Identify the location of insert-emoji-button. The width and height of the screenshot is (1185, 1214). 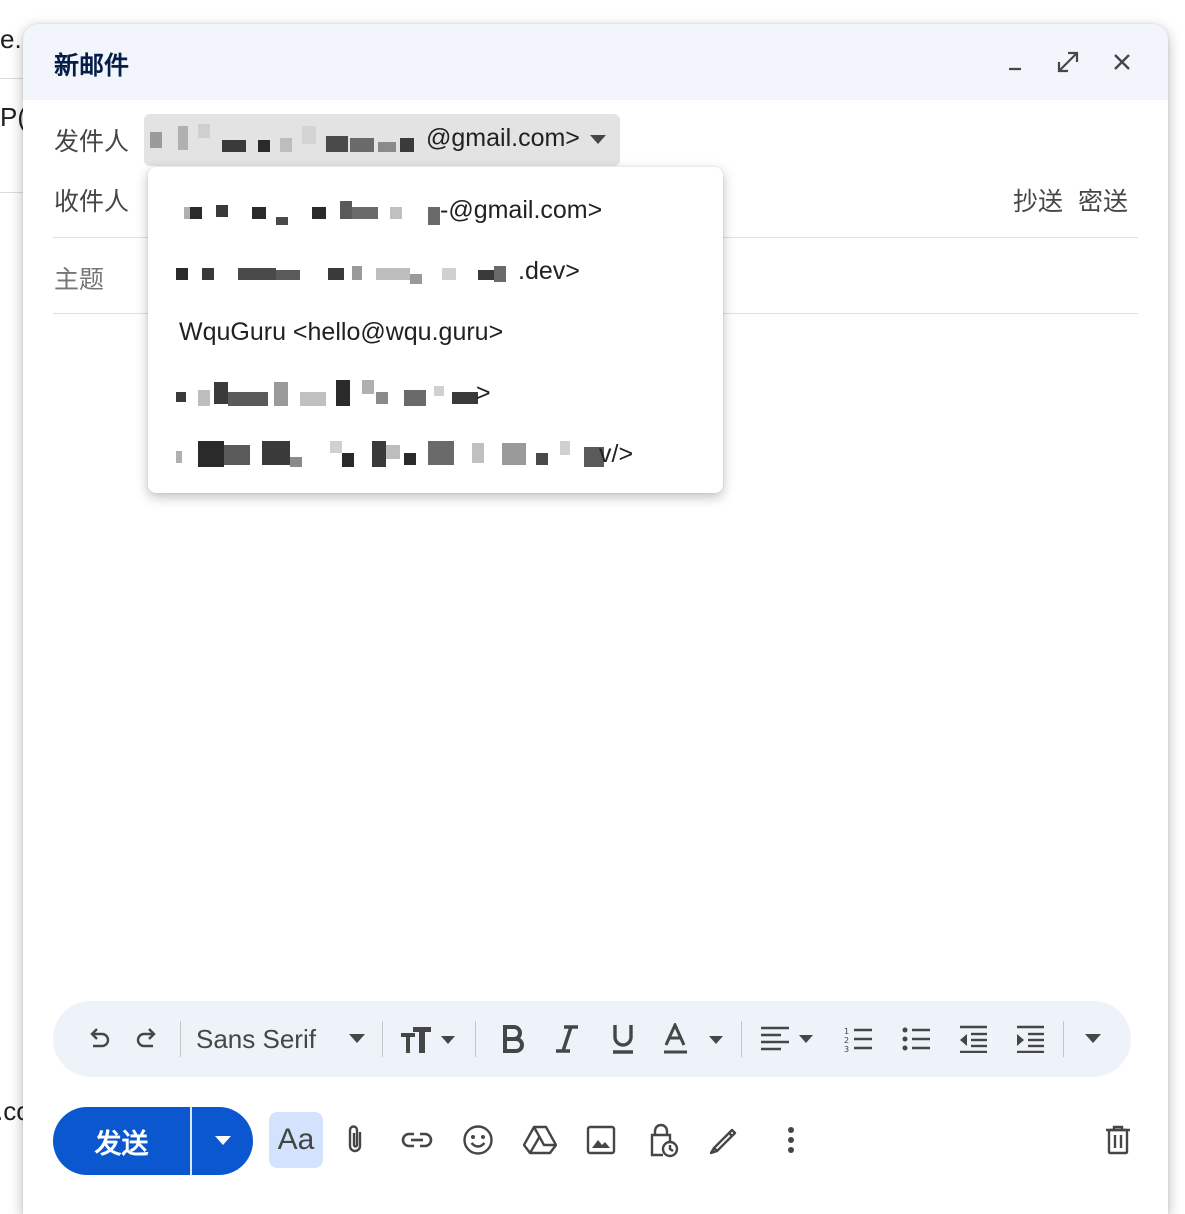
(478, 1140).